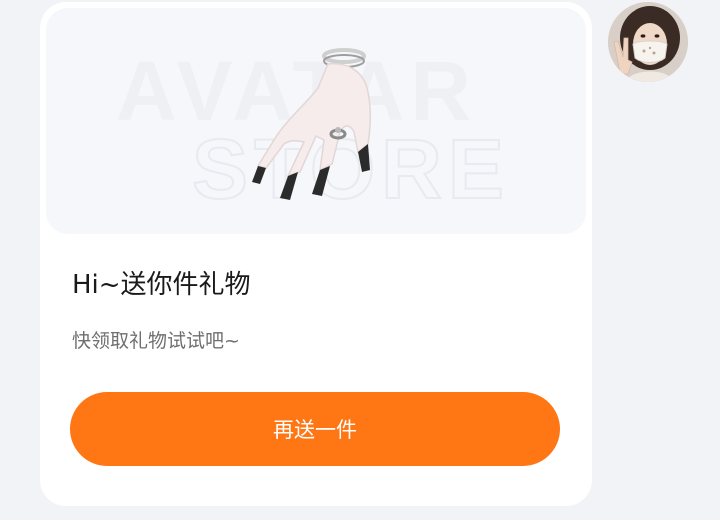 This screenshot has height=520, width=720. What do you see at coordinates (312, 124) in the screenshot?
I see `hand-with-ring-and-bracelet-icon` at bounding box center [312, 124].